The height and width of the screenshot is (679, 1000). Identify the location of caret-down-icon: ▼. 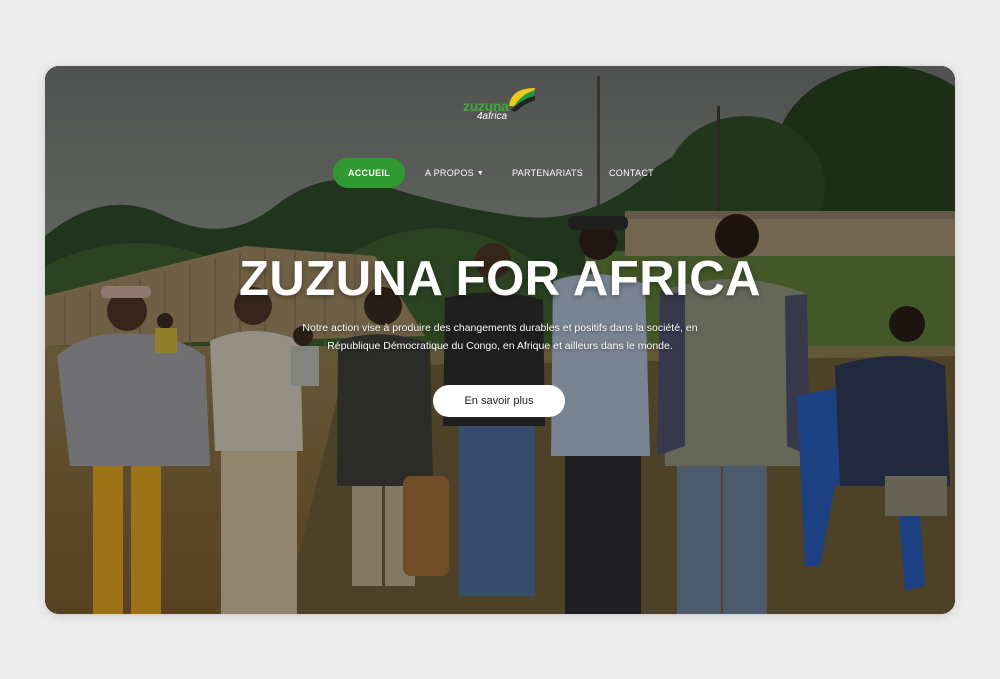
(480, 173).